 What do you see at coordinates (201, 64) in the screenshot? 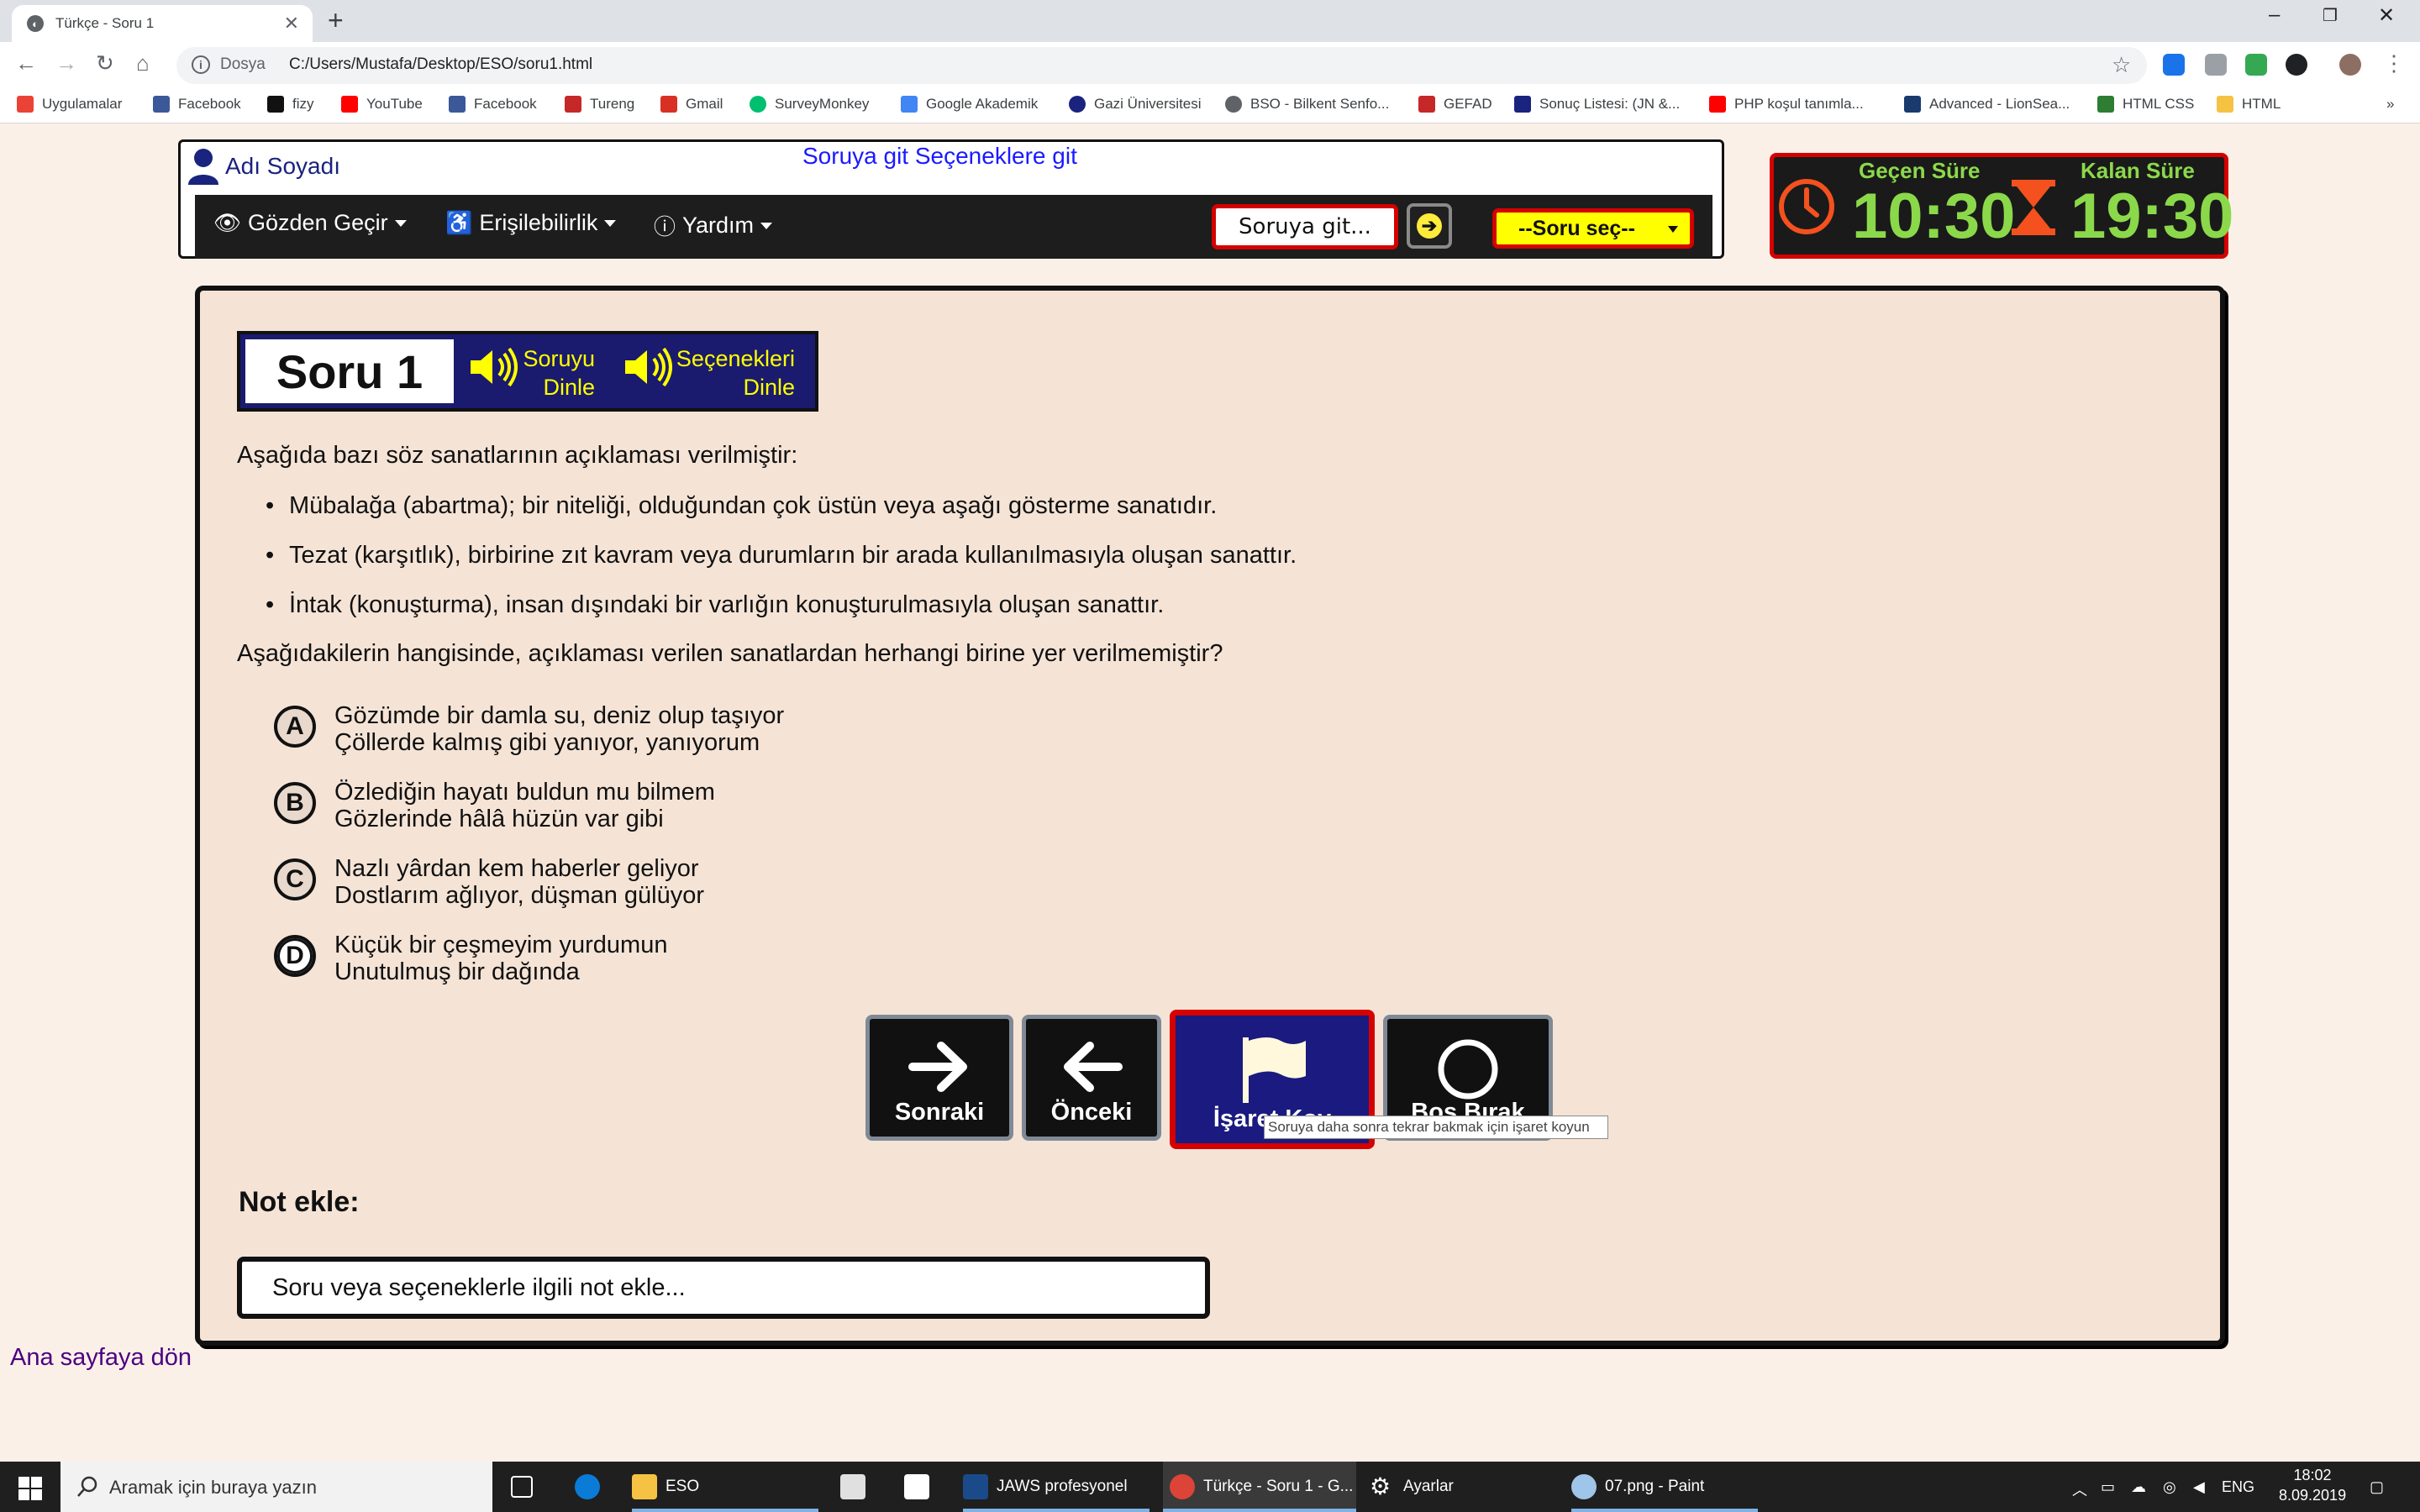
I see `info-icon: i` at bounding box center [201, 64].